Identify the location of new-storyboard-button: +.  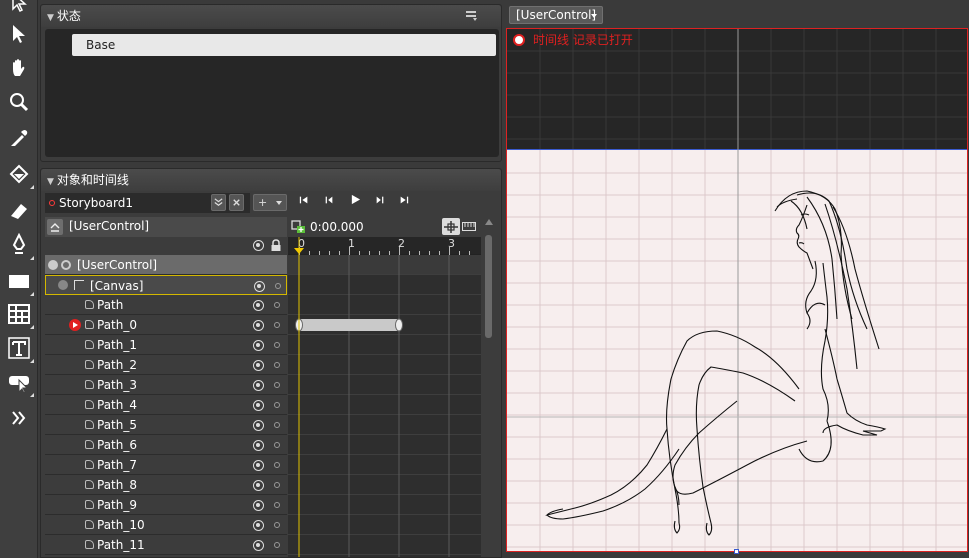
(270, 202).